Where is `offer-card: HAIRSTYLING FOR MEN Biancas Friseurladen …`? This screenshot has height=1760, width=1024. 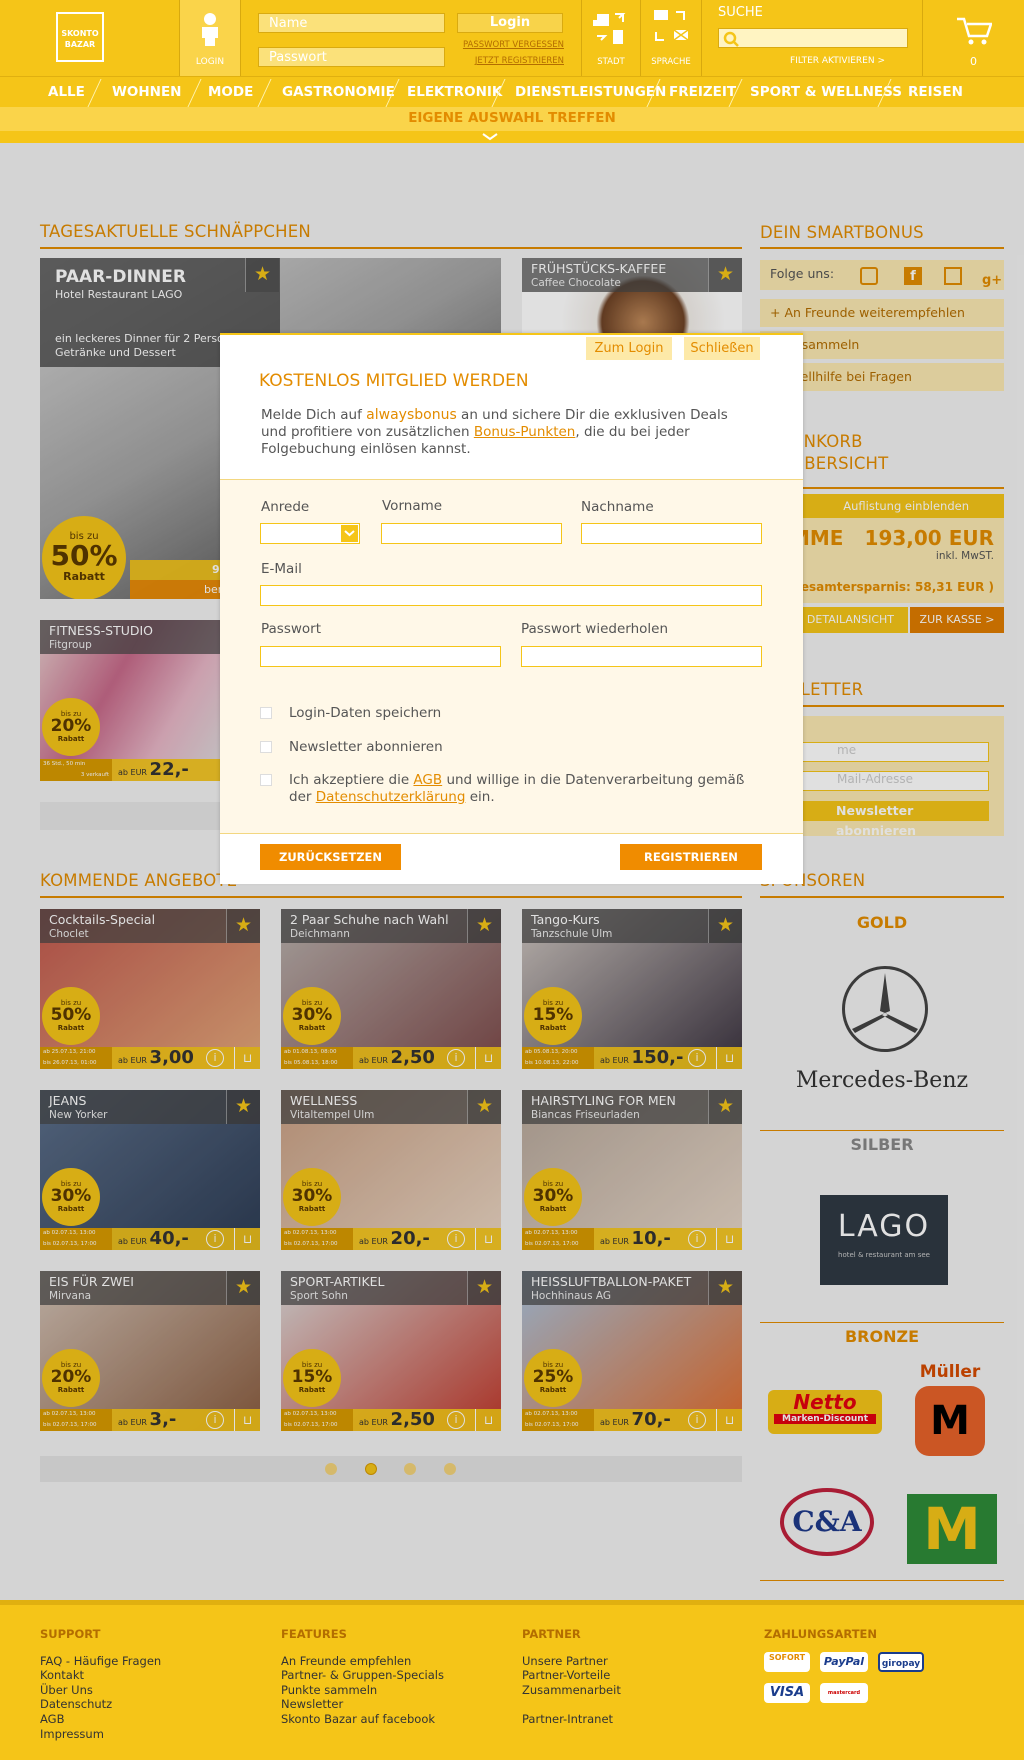 offer-card: HAIRSTYLING FOR MEN Biancas Friseurladen … is located at coordinates (632, 1170).